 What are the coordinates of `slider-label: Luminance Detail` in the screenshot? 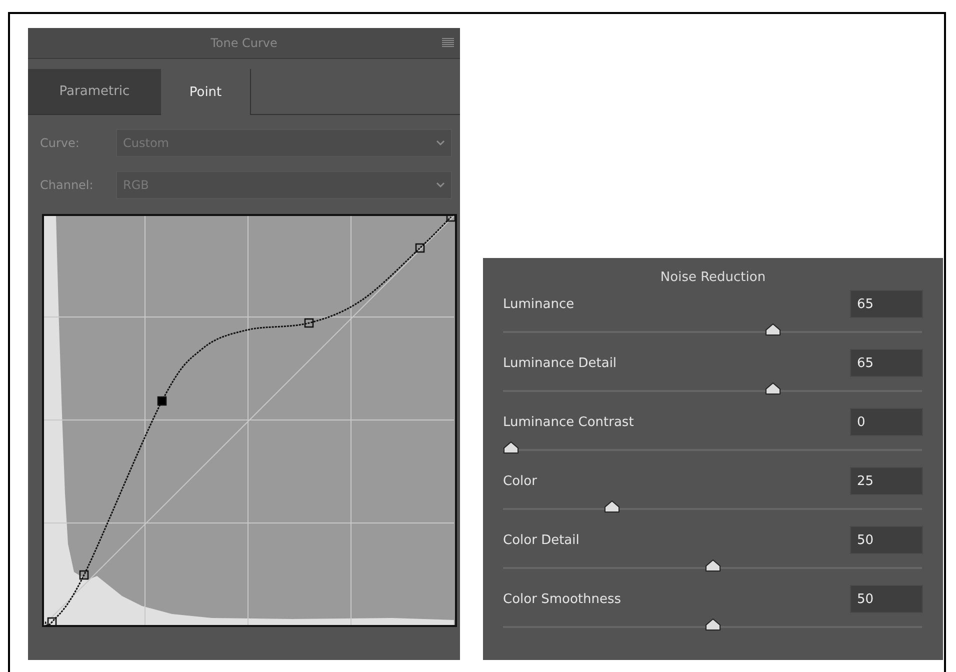 It's located at (560, 363).